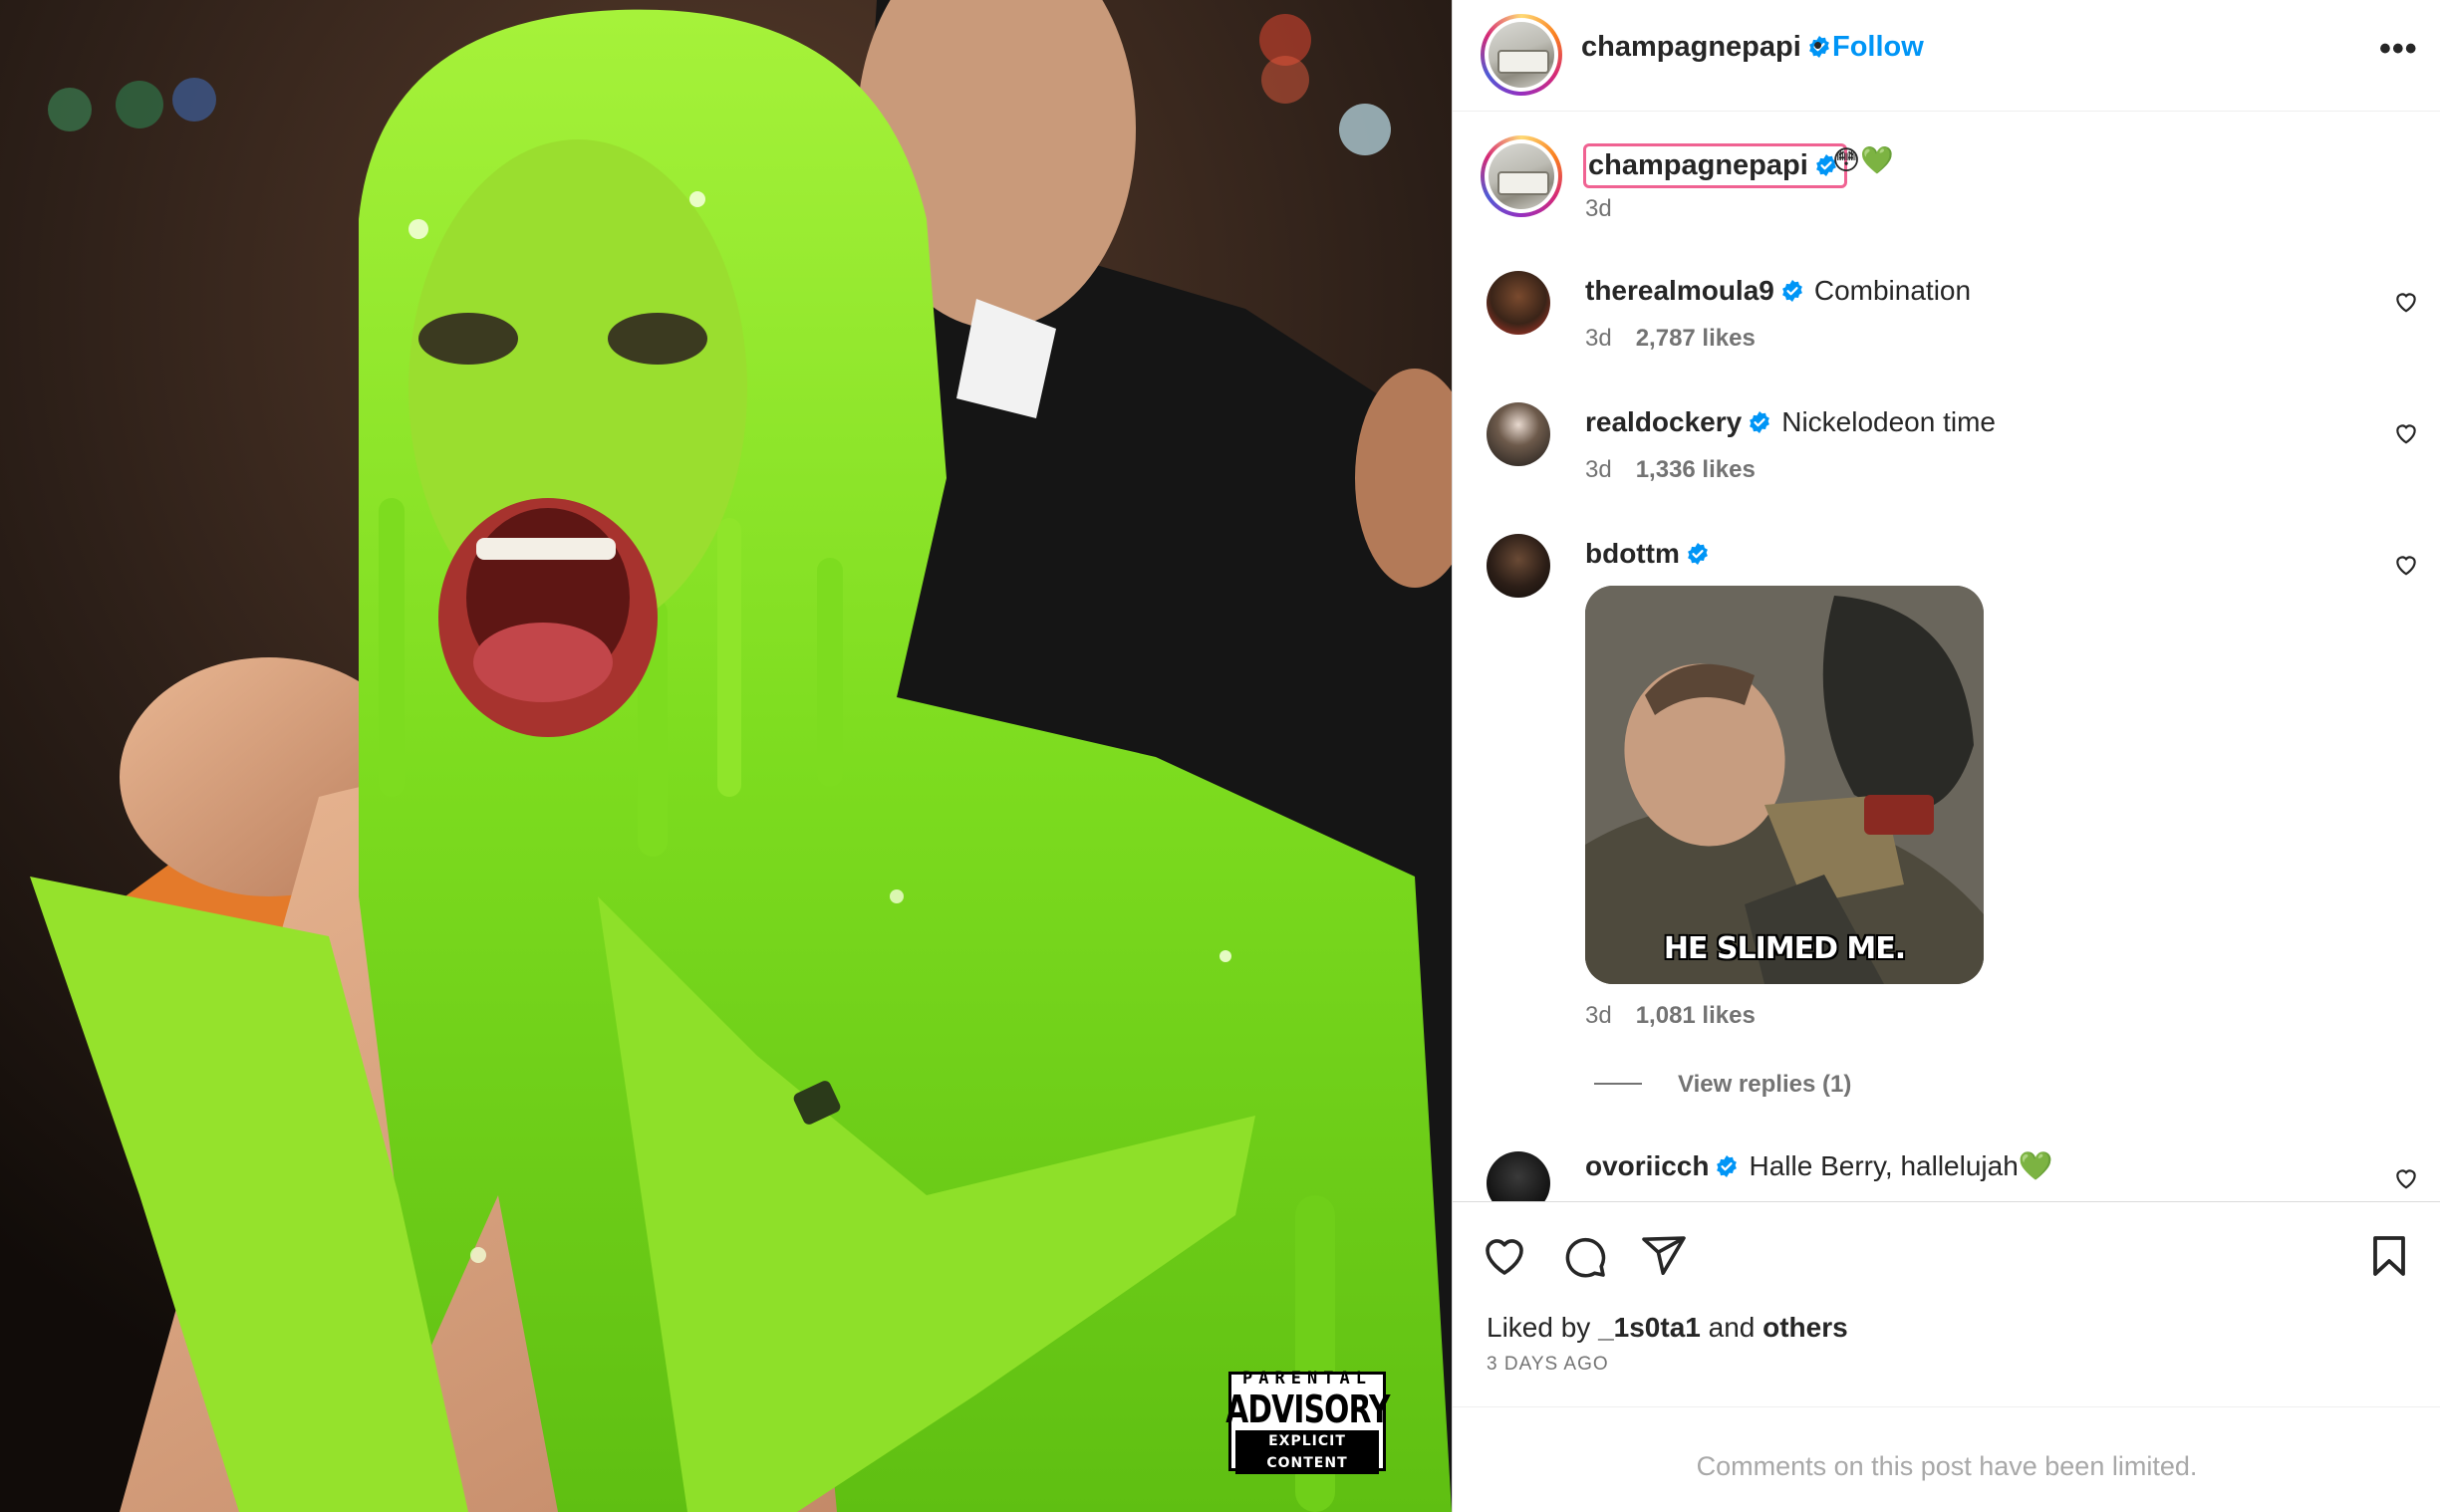 The height and width of the screenshot is (1512, 2440). I want to click on comment-text: Nickelodeon time, so click(1888, 421).